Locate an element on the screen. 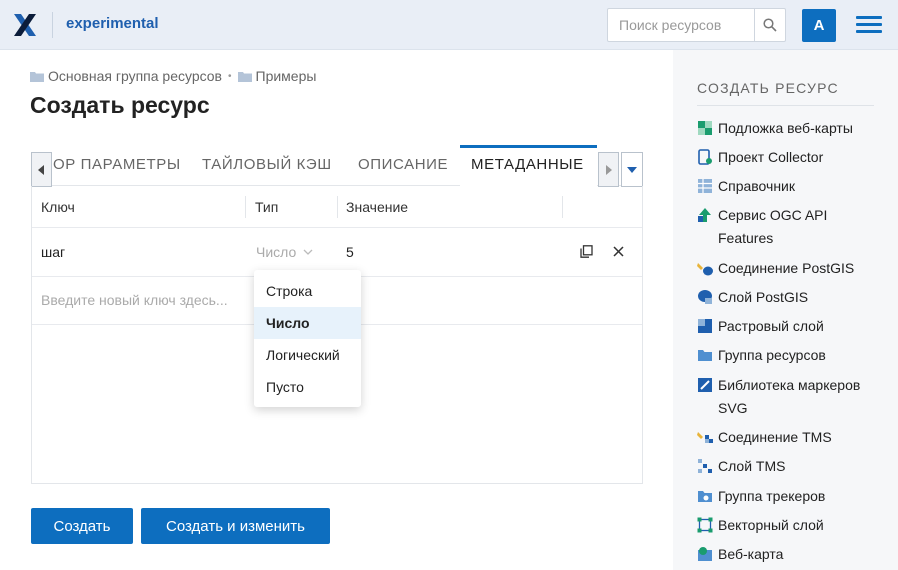  sidebar-item-label: Справочник is located at coordinates (756, 186).